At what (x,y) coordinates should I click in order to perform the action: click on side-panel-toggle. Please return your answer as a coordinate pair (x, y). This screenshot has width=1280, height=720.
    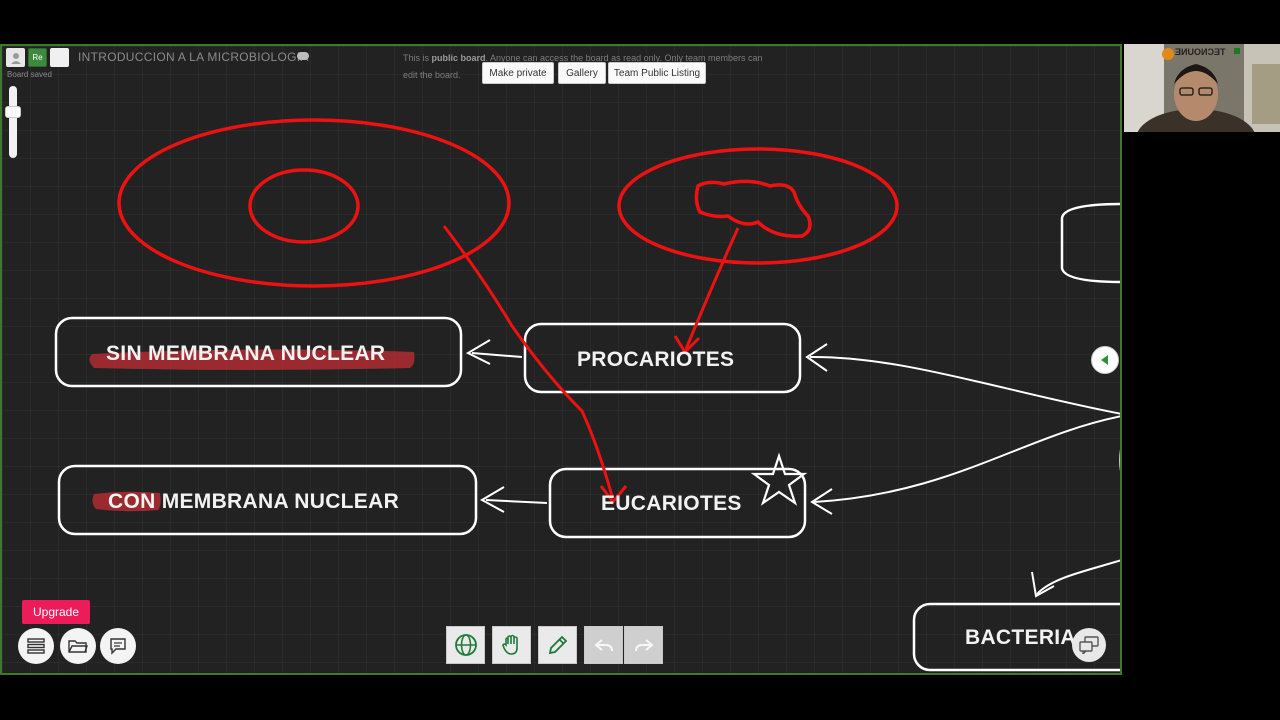
    Looking at the image, I should click on (1105, 360).